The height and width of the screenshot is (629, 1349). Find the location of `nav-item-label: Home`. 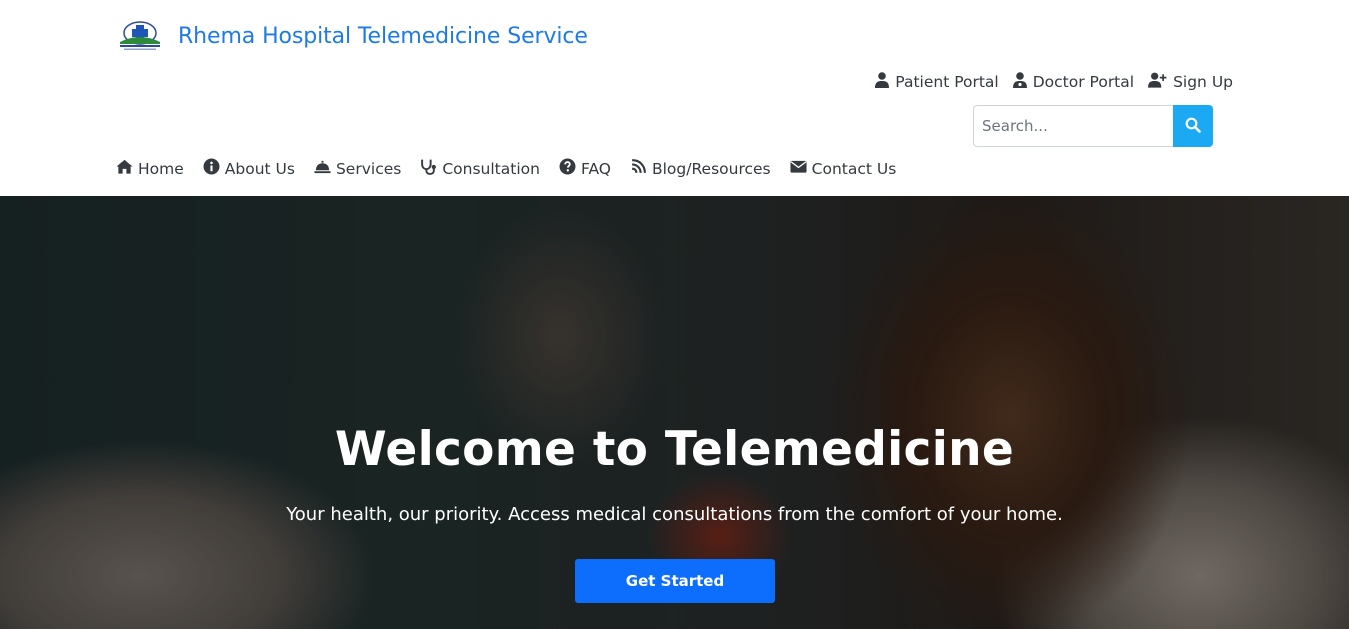

nav-item-label: Home is located at coordinates (161, 168).